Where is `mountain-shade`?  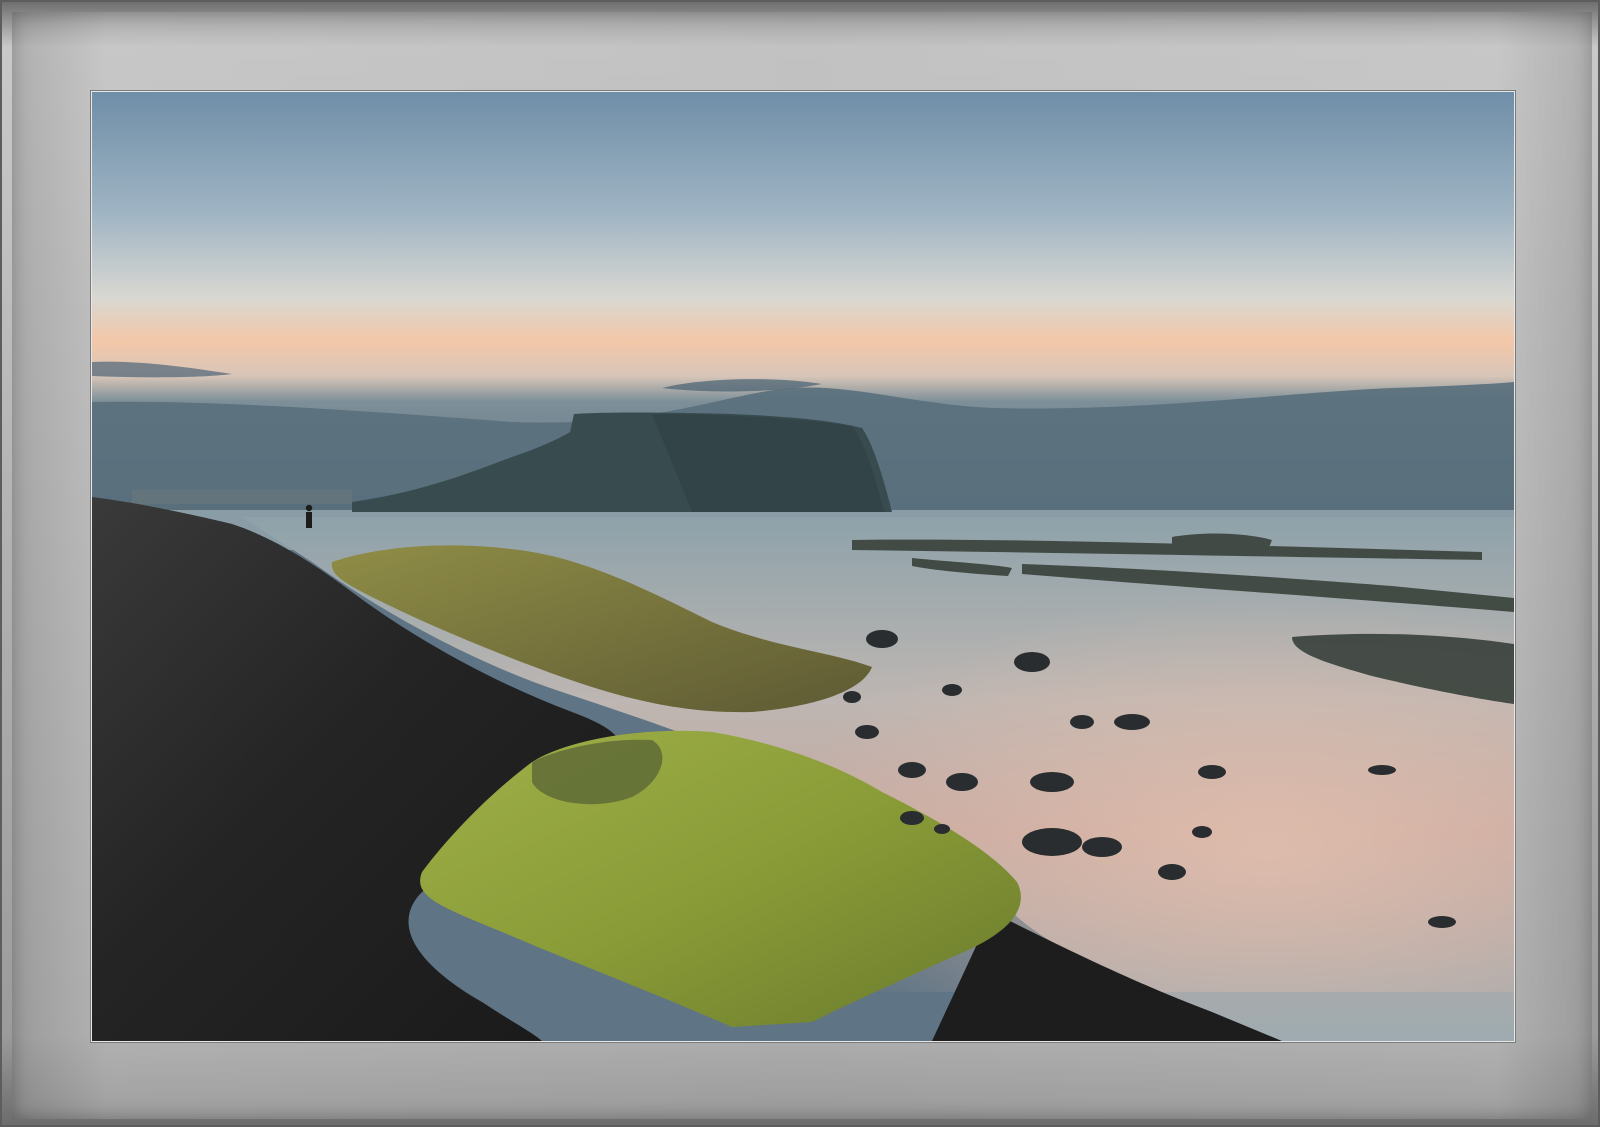 mountain-shade is located at coordinates (768, 463).